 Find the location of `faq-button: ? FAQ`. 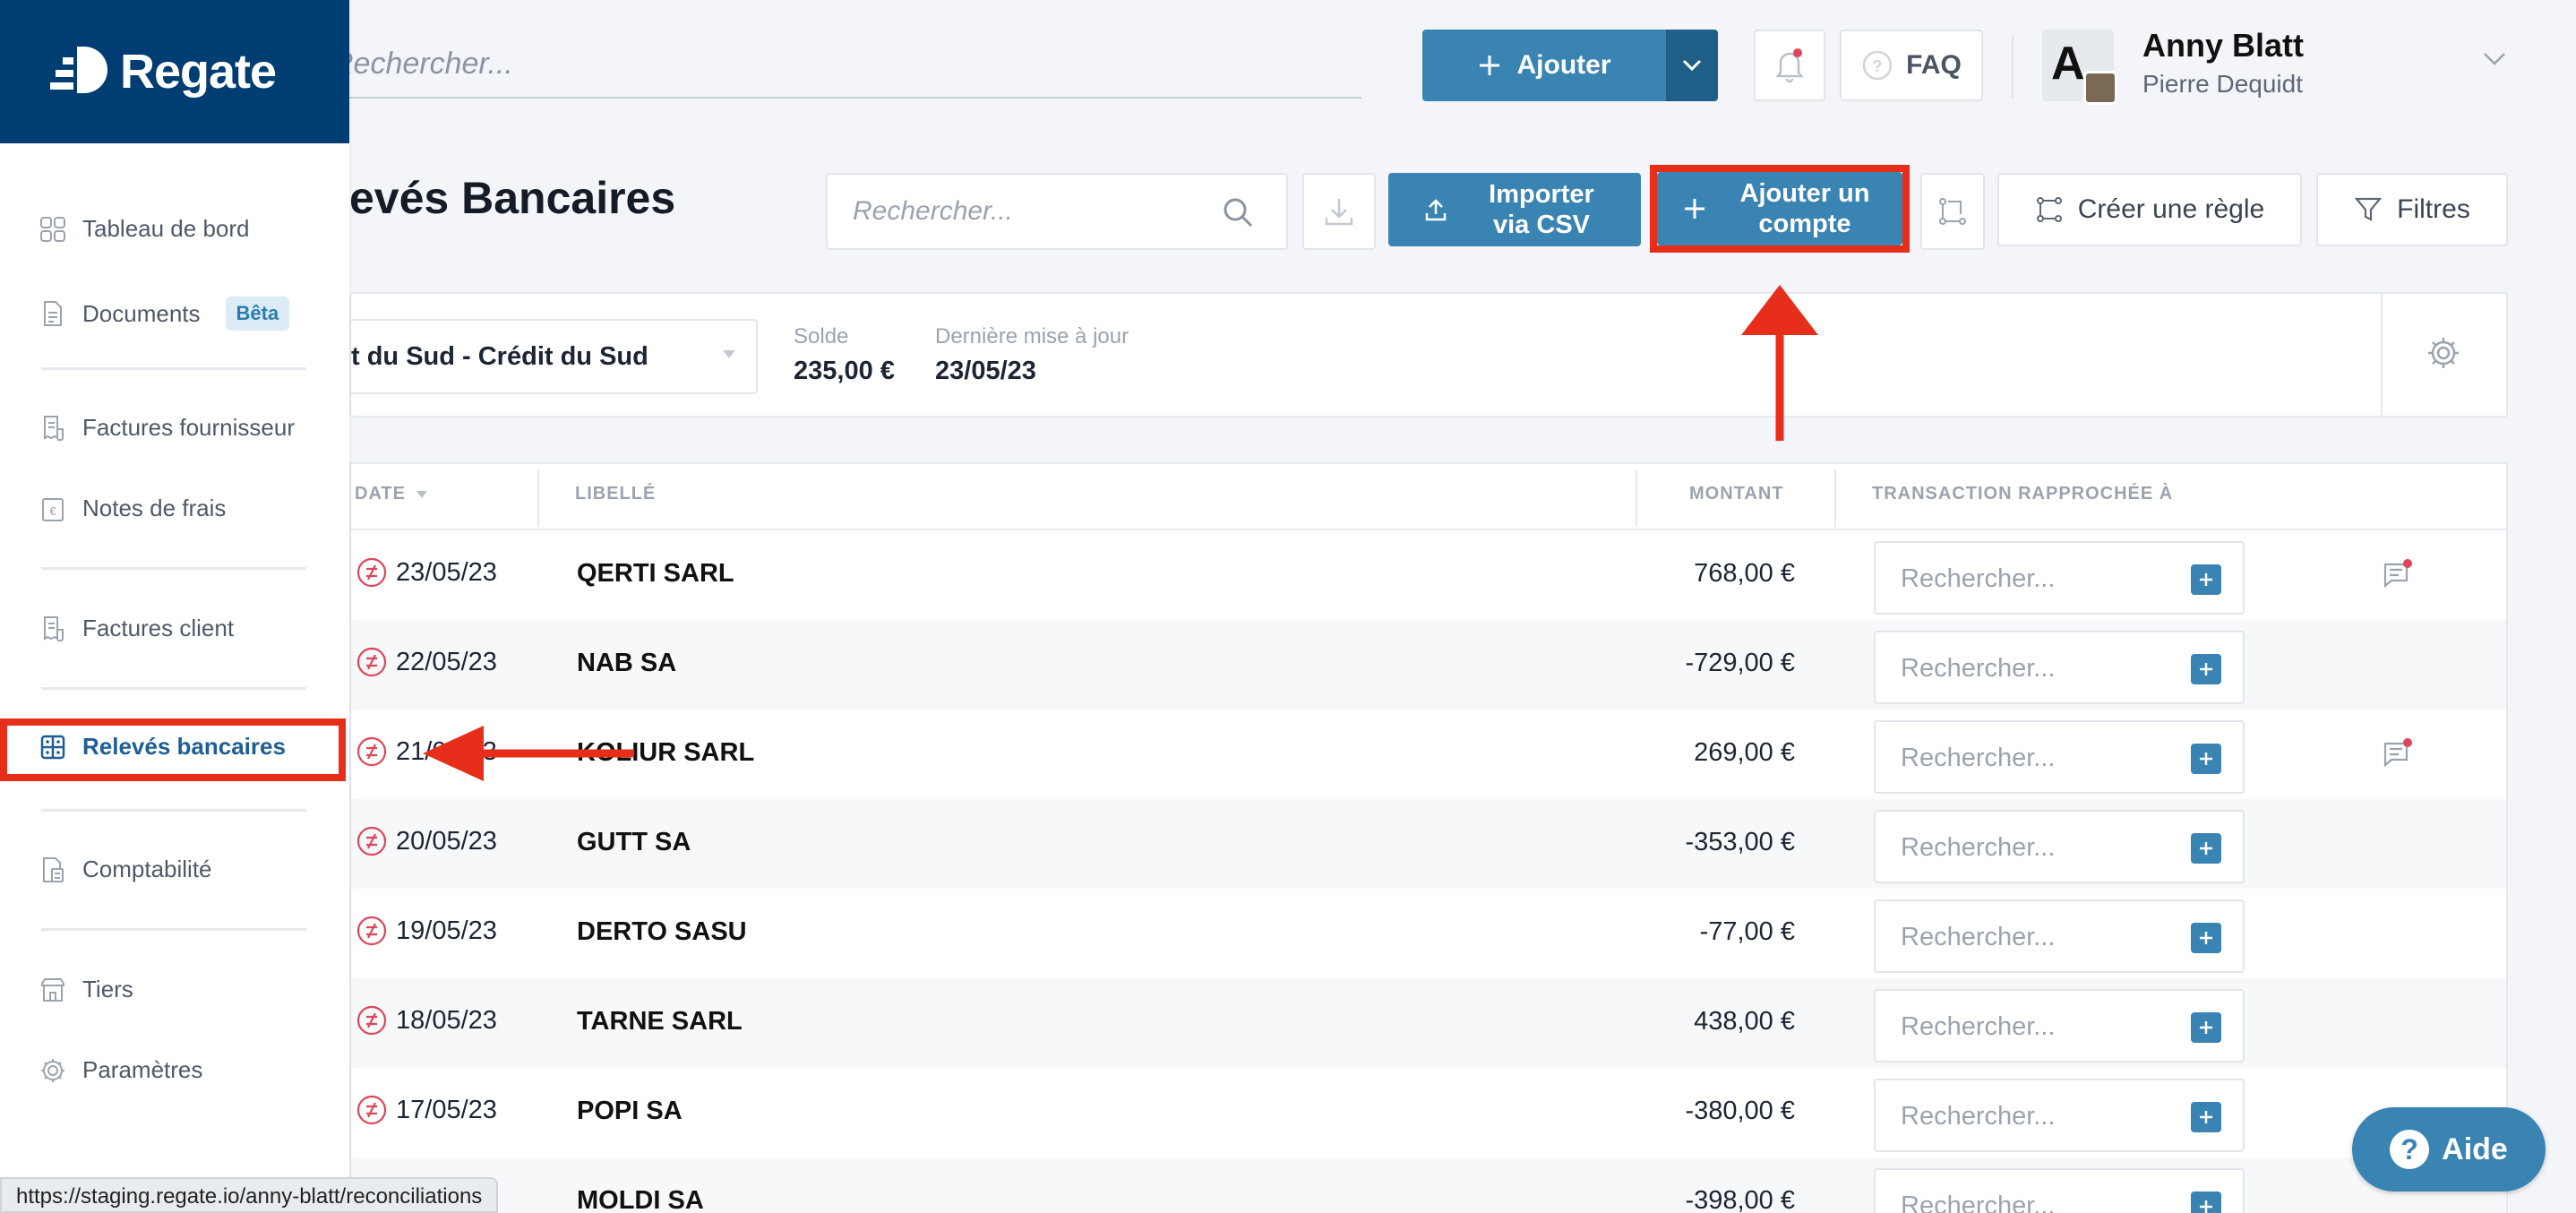

faq-button: ? FAQ is located at coordinates (1911, 65).